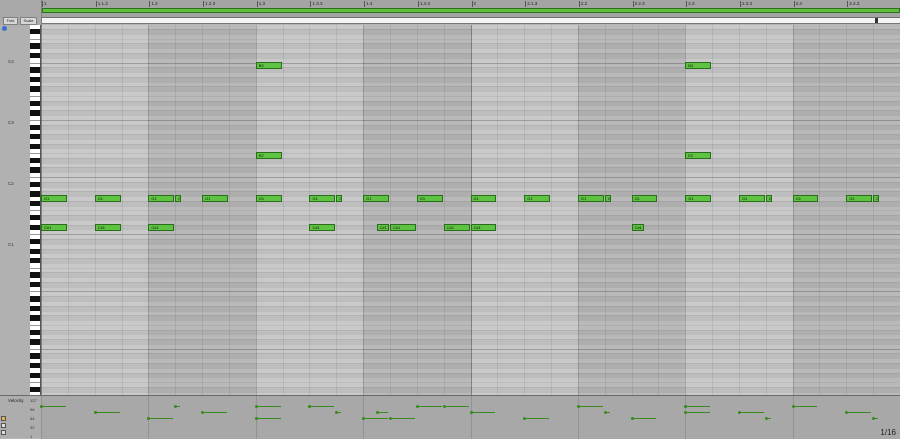 The height and width of the screenshot is (439, 900). What do you see at coordinates (471, 21) in the screenshot?
I see `horizontal-scrollbar` at bounding box center [471, 21].